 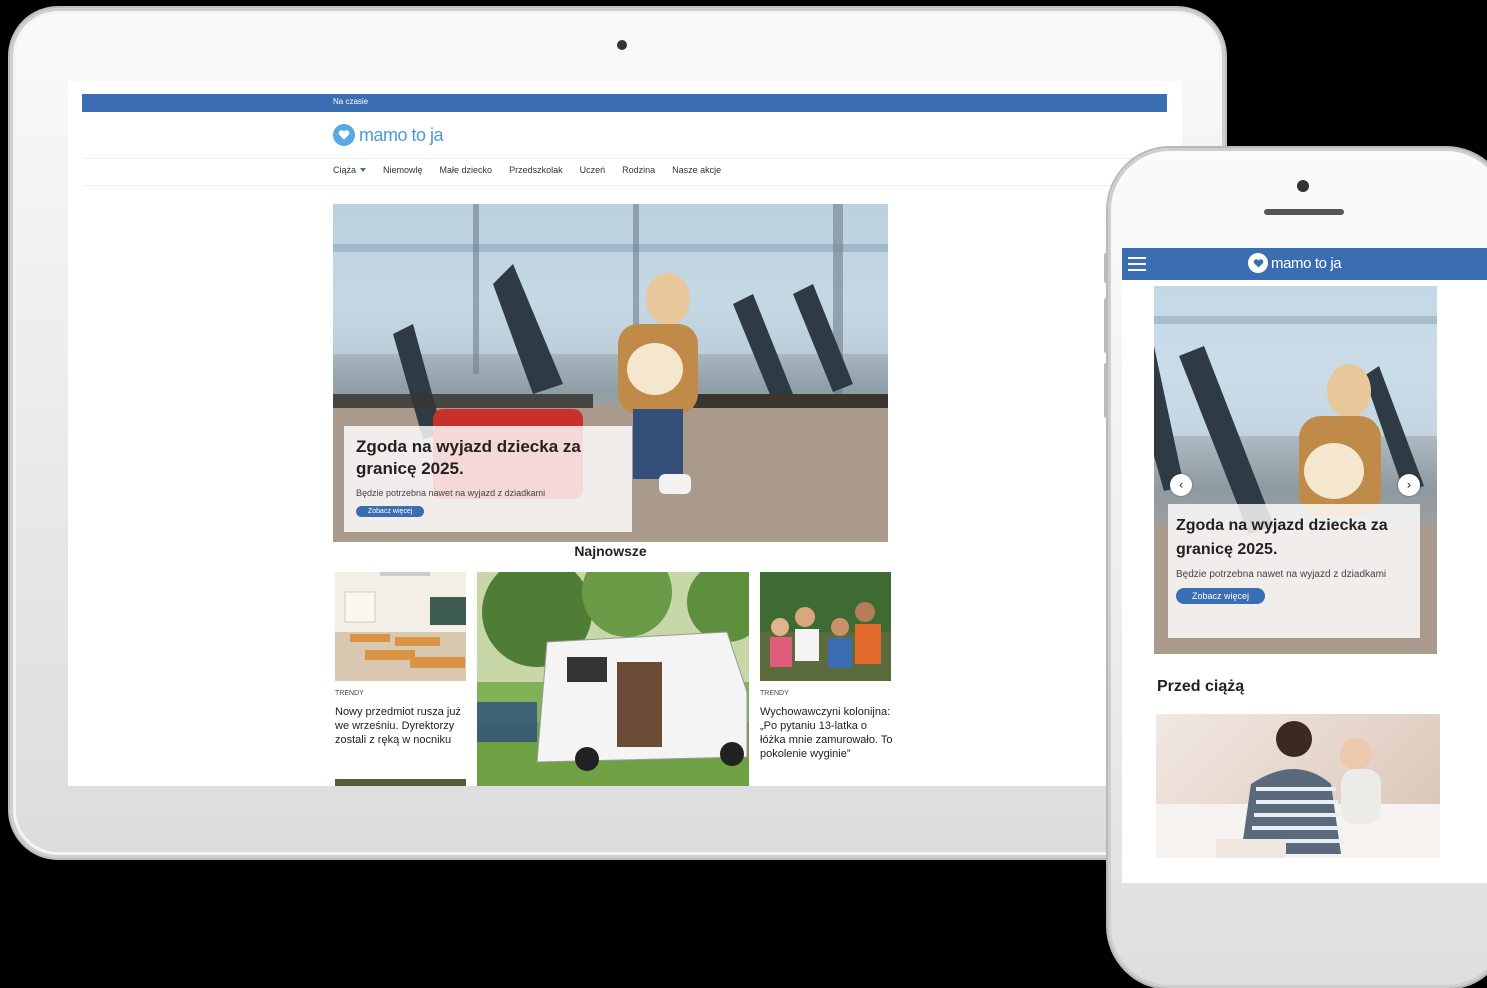 I want to click on mobile-card-image, so click(x=1298, y=786).